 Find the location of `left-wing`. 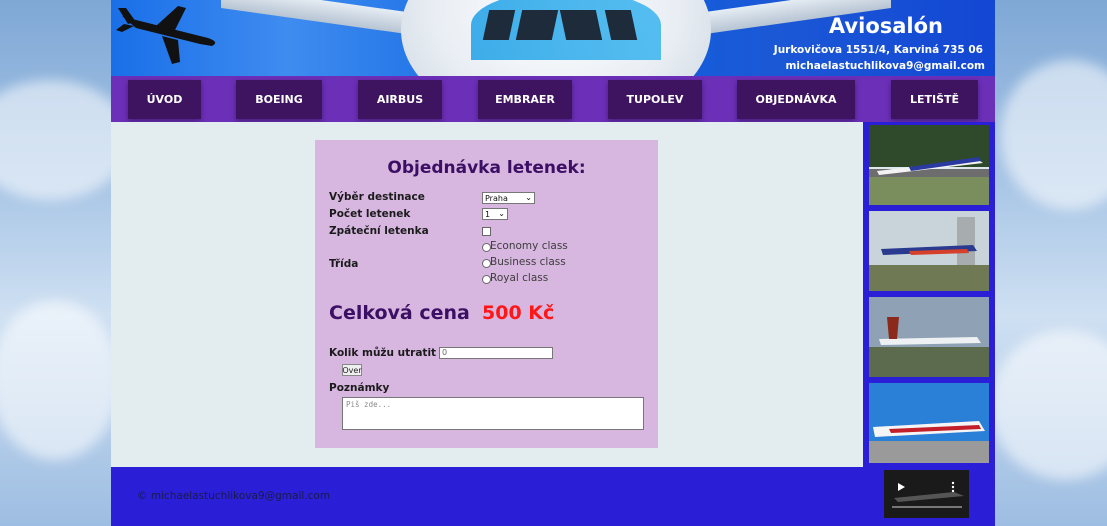

left-wing is located at coordinates (321, 18).